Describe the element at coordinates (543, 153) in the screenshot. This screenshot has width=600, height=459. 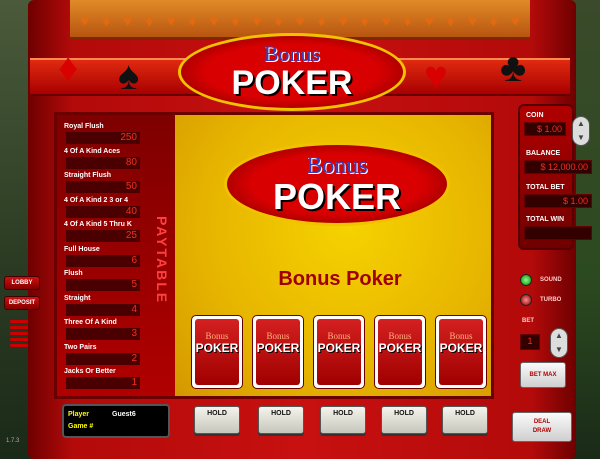
I see `balance-label: BALANCE` at that location.